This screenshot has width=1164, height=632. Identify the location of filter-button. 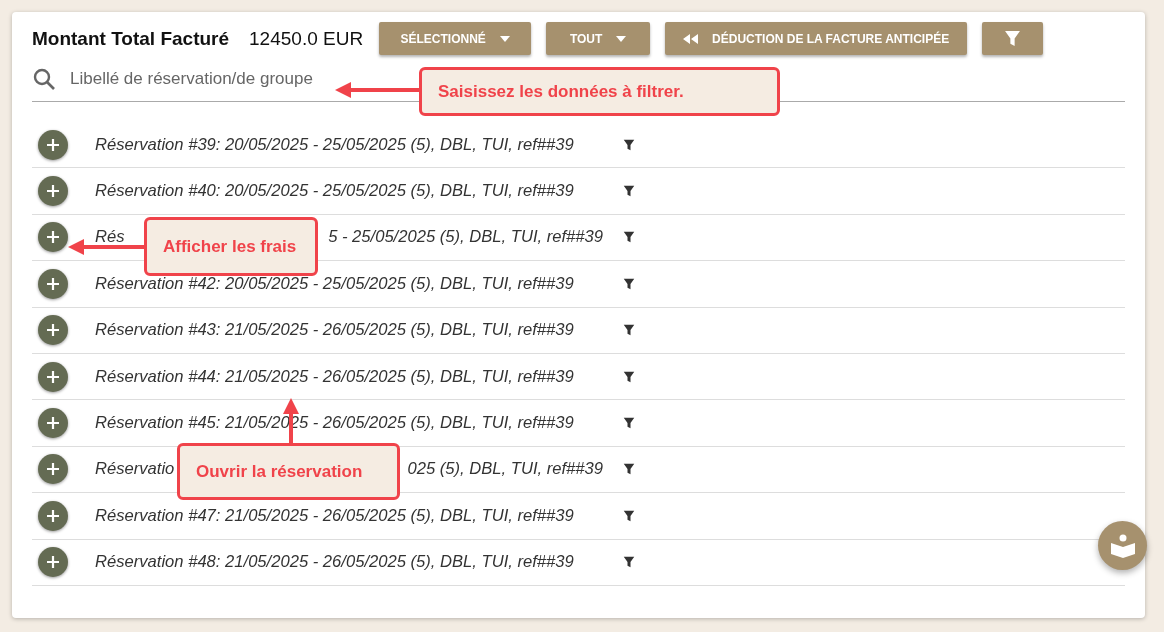
(1013, 38).